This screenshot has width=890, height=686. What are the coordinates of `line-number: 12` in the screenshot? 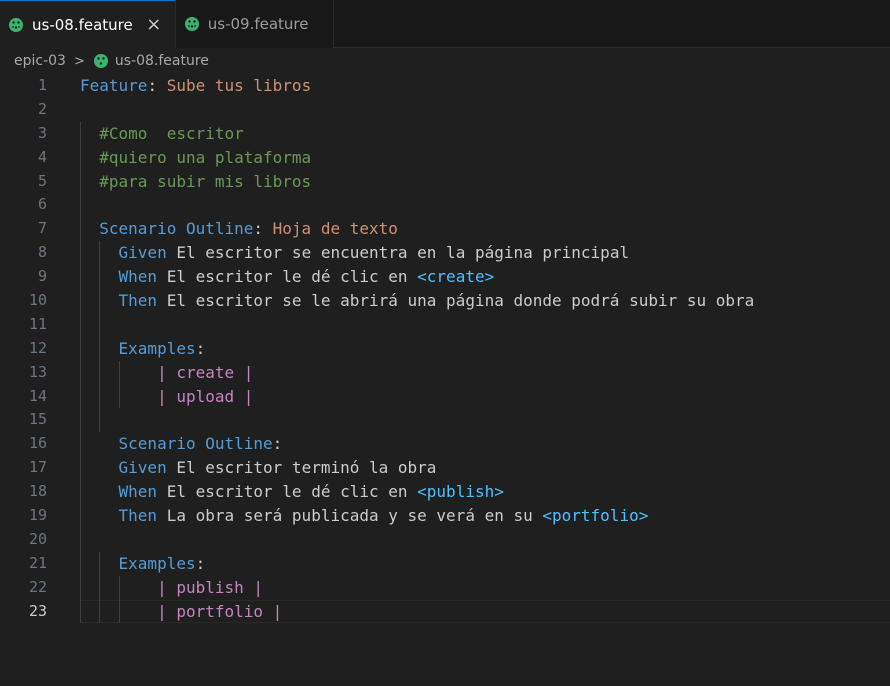 It's located at (37, 347).